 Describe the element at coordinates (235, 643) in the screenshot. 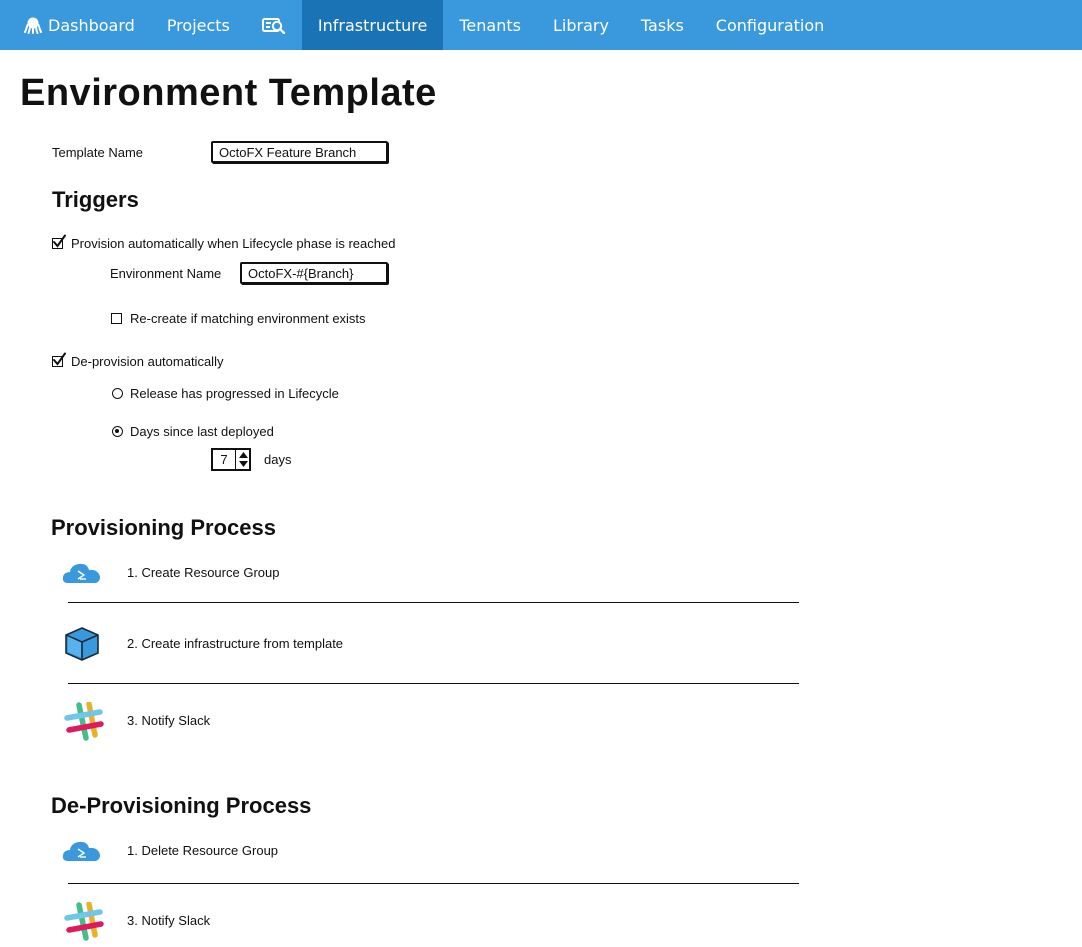

I see `provisioning-step-2-label: 2. Create infrastructure from template` at that location.